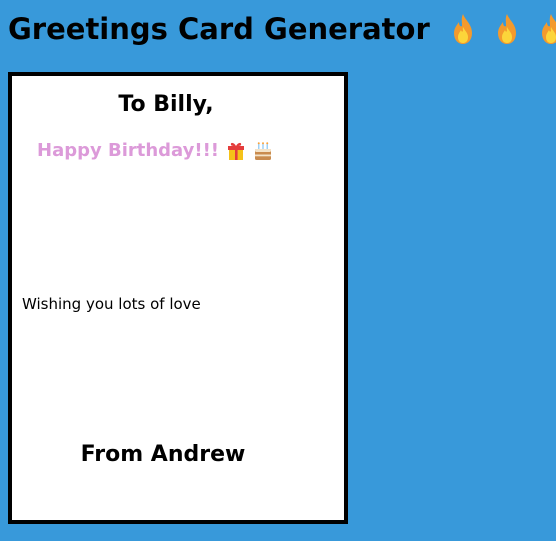 The height and width of the screenshot is (541, 556). Describe the element at coordinates (263, 150) in the screenshot. I see `birthday-cake-icon` at that location.